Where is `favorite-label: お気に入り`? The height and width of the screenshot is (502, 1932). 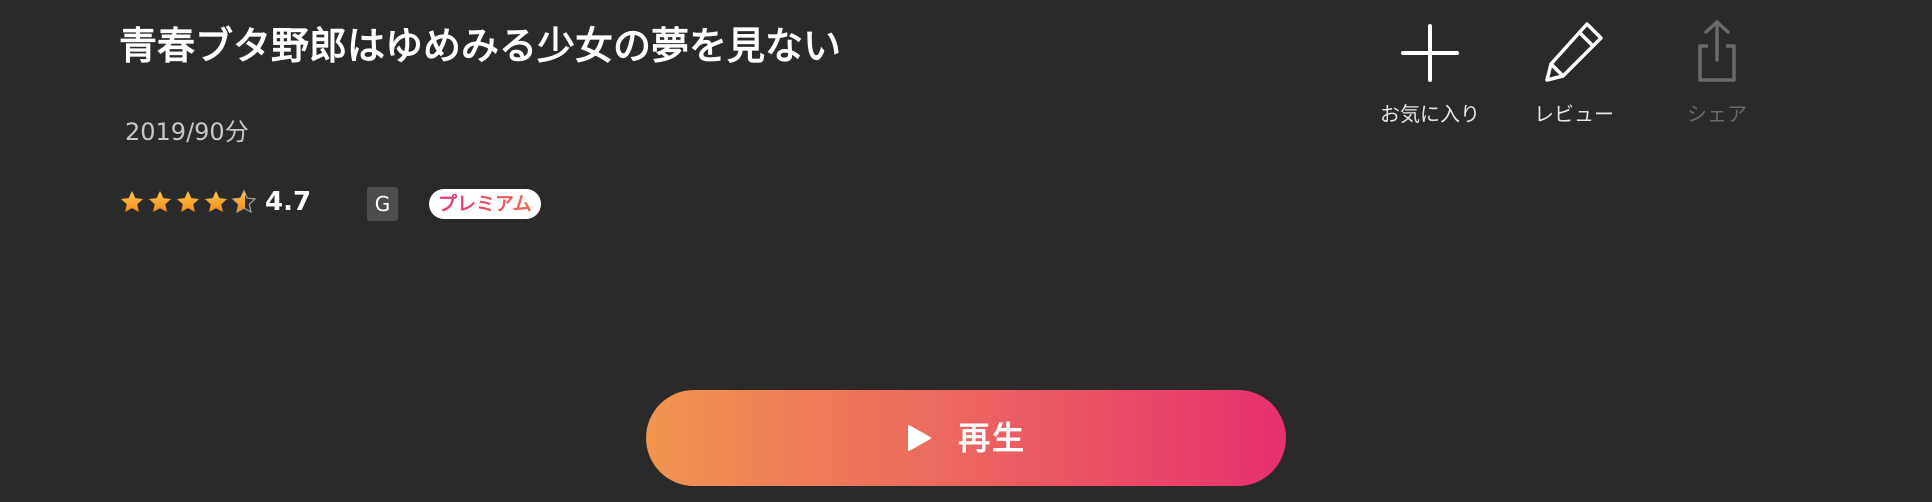
favorite-label: お気に入り is located at coordinates (1430, 114).